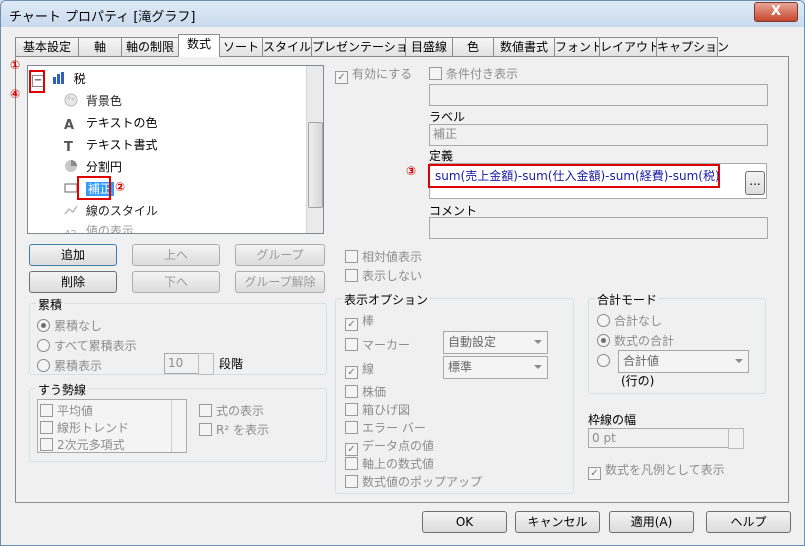 This screenshot has height=546, width=805. I want to click on check-label: 線, so click(368, 369).